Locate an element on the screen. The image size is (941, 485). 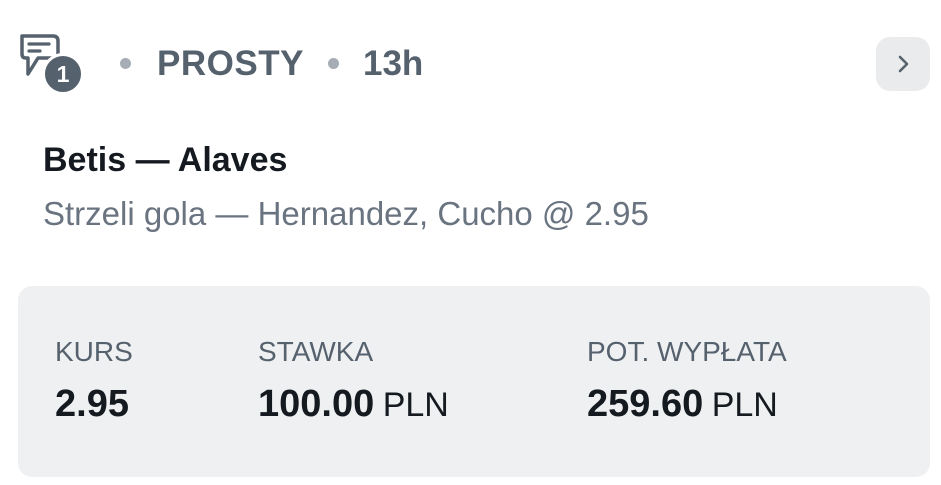
odds-value-row: 2.95 is located at coordinates (94, 408).